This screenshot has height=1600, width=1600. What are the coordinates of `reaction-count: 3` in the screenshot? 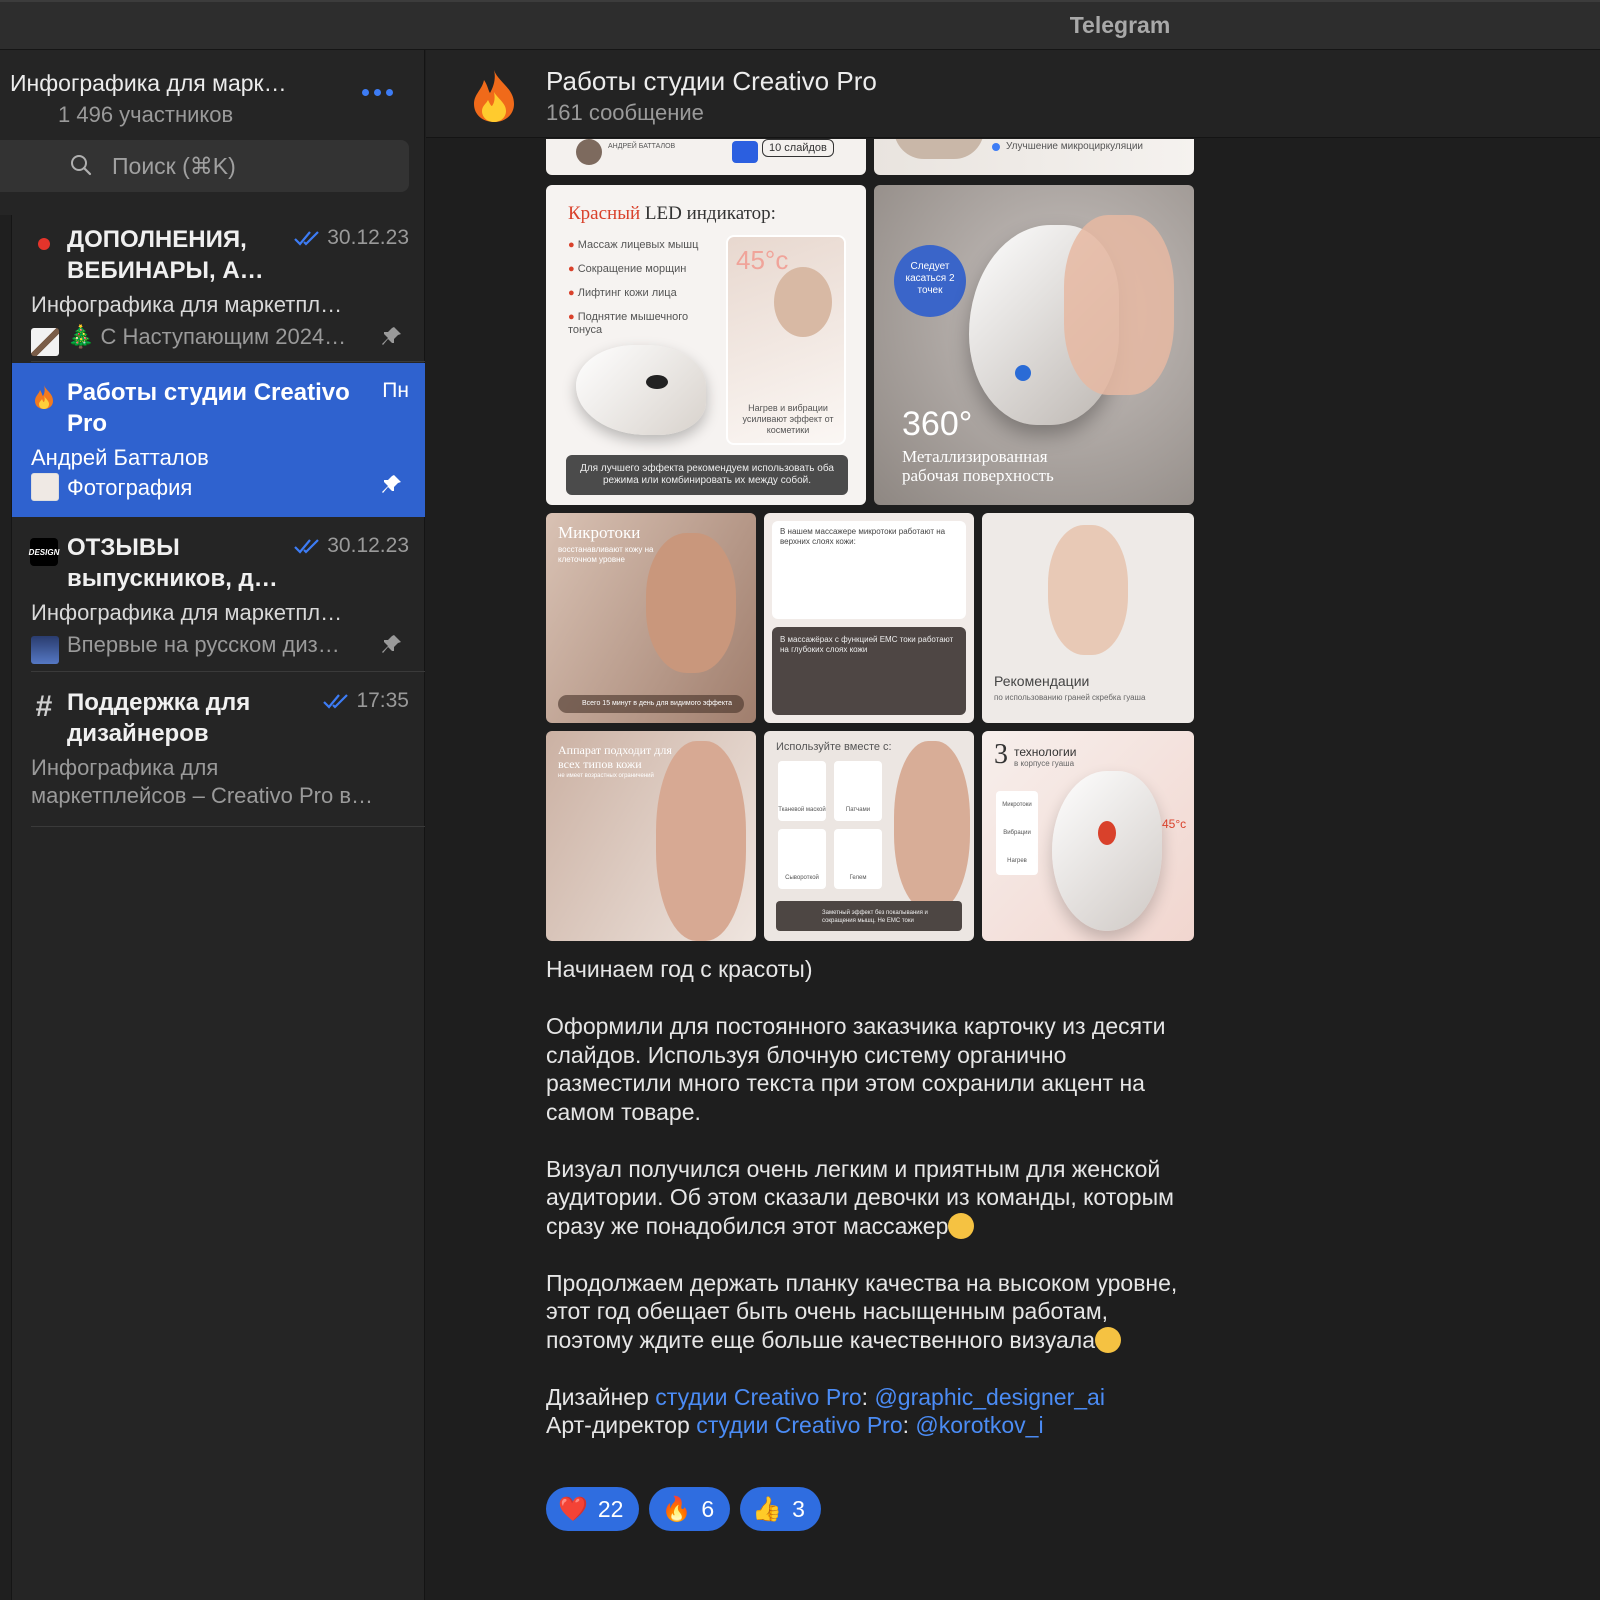 It's located at (798, 1508).